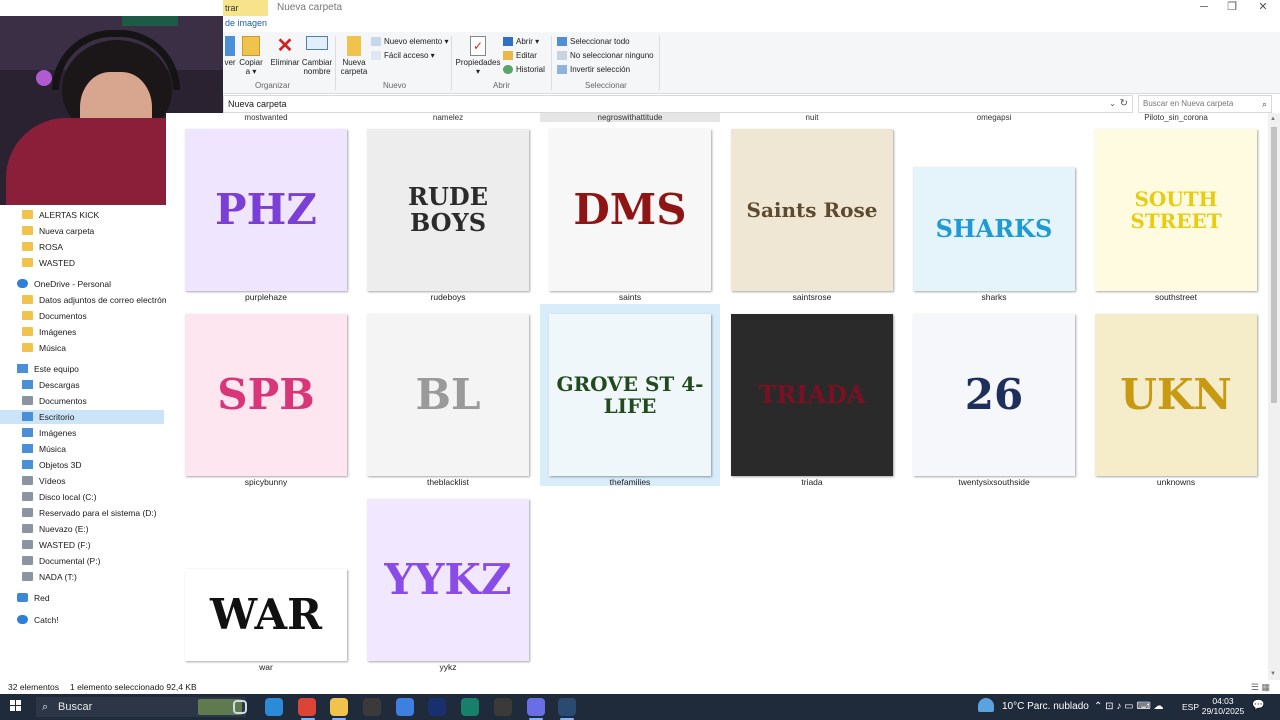  Describe the element at coordinates (38, 620) in the screenshot. I see `nav-item-catch: Catch!` at that location.